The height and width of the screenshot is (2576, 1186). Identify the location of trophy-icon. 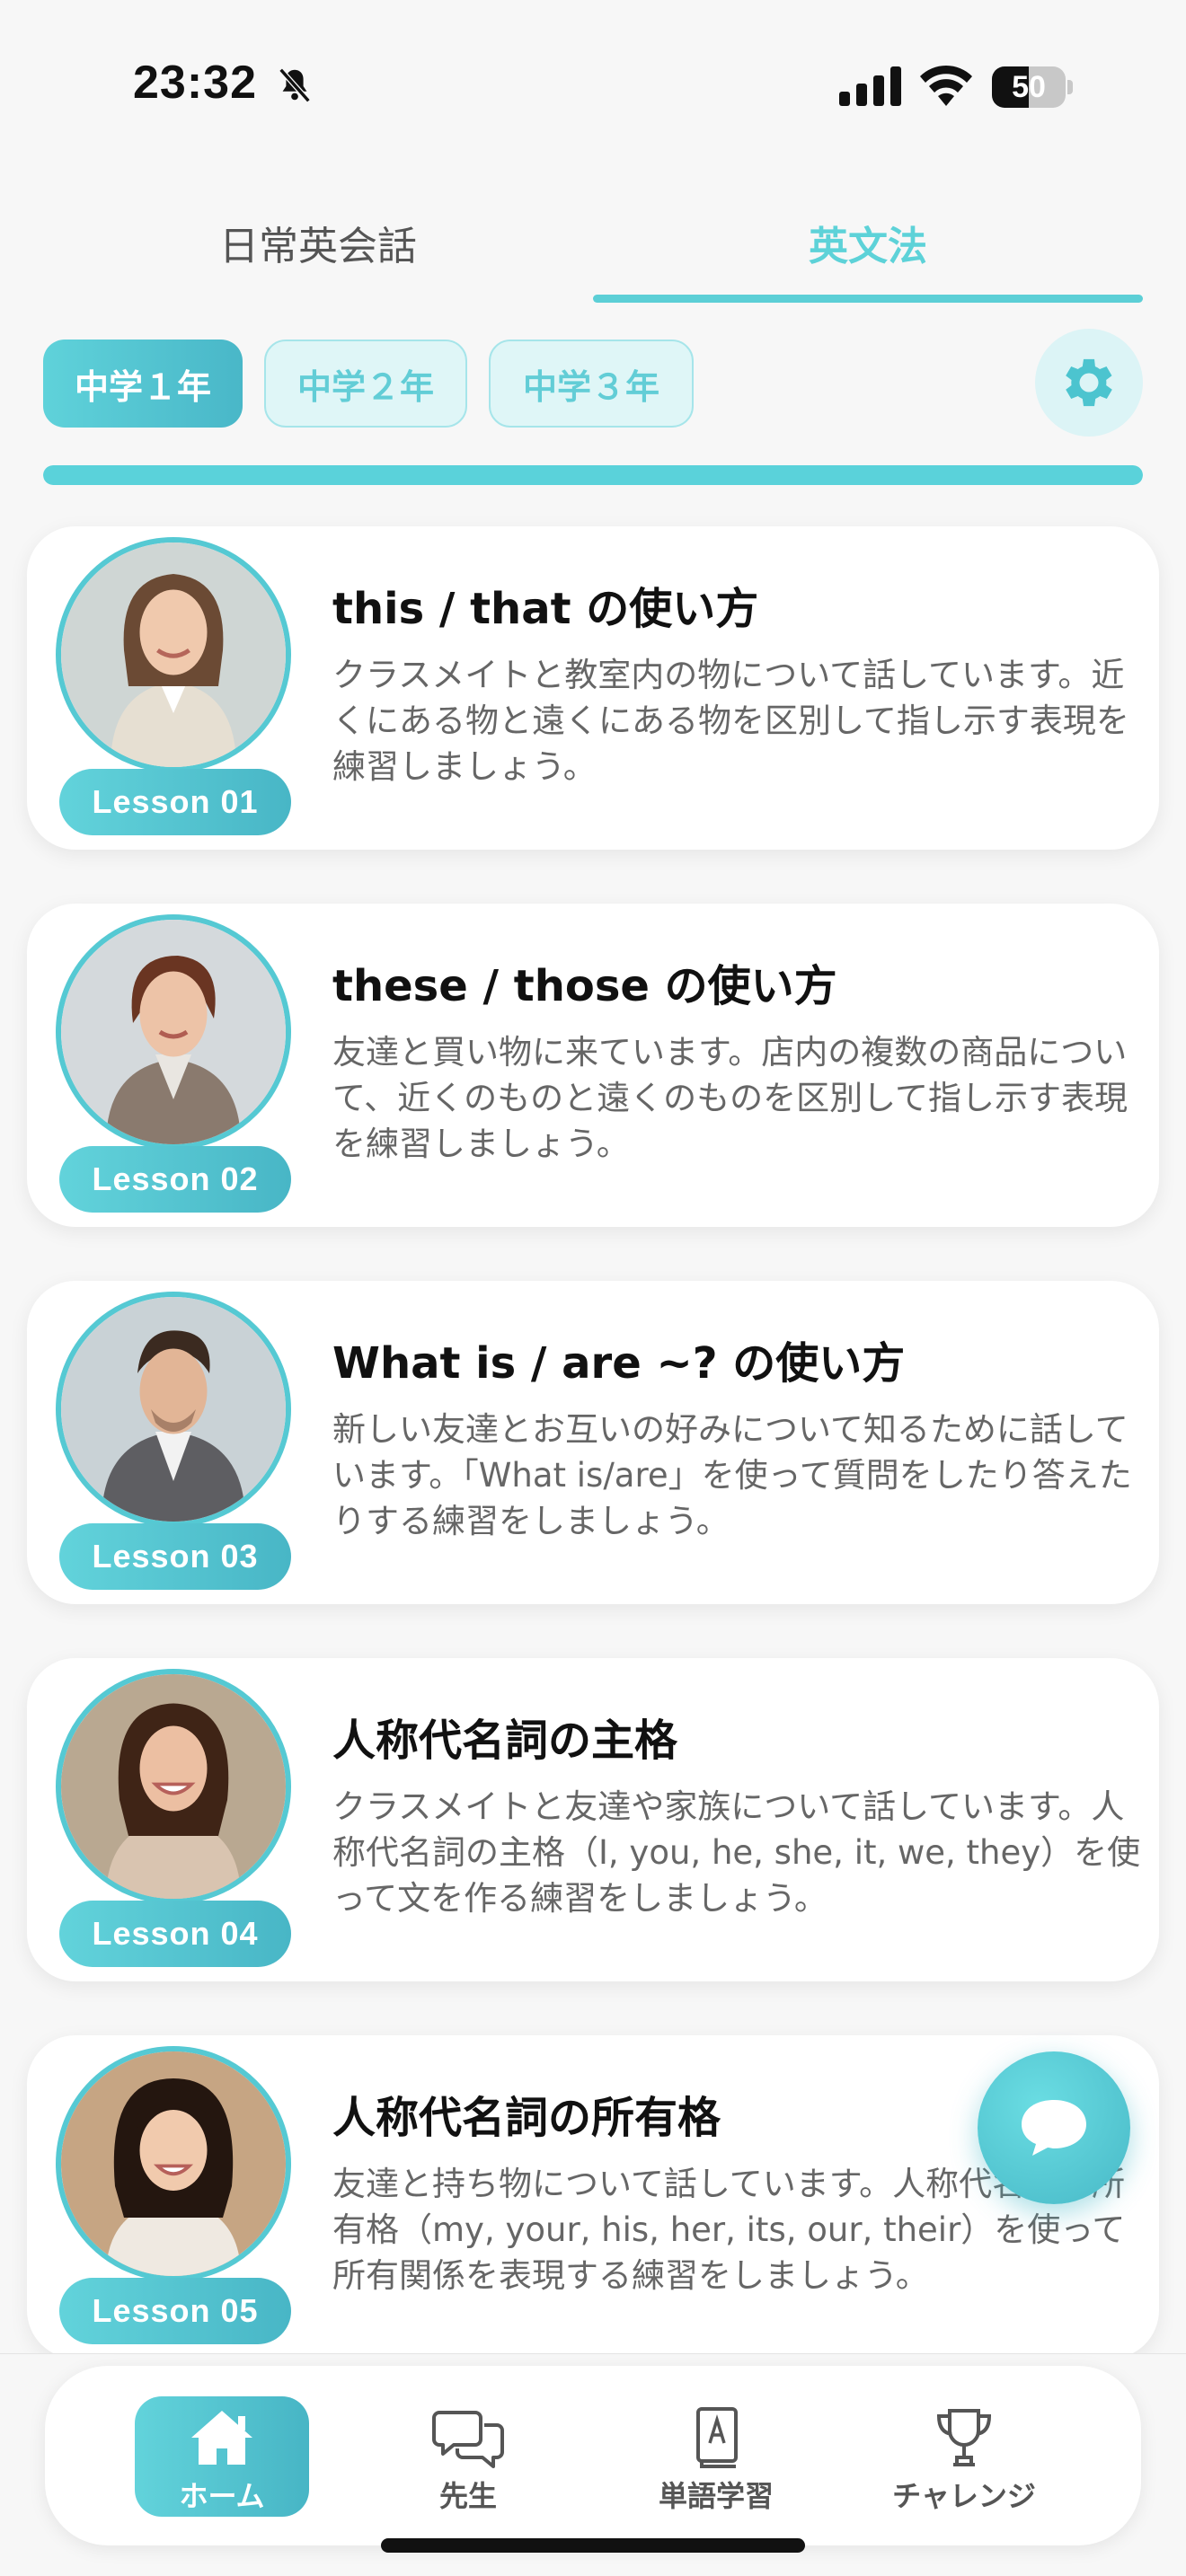
(964, 2437).